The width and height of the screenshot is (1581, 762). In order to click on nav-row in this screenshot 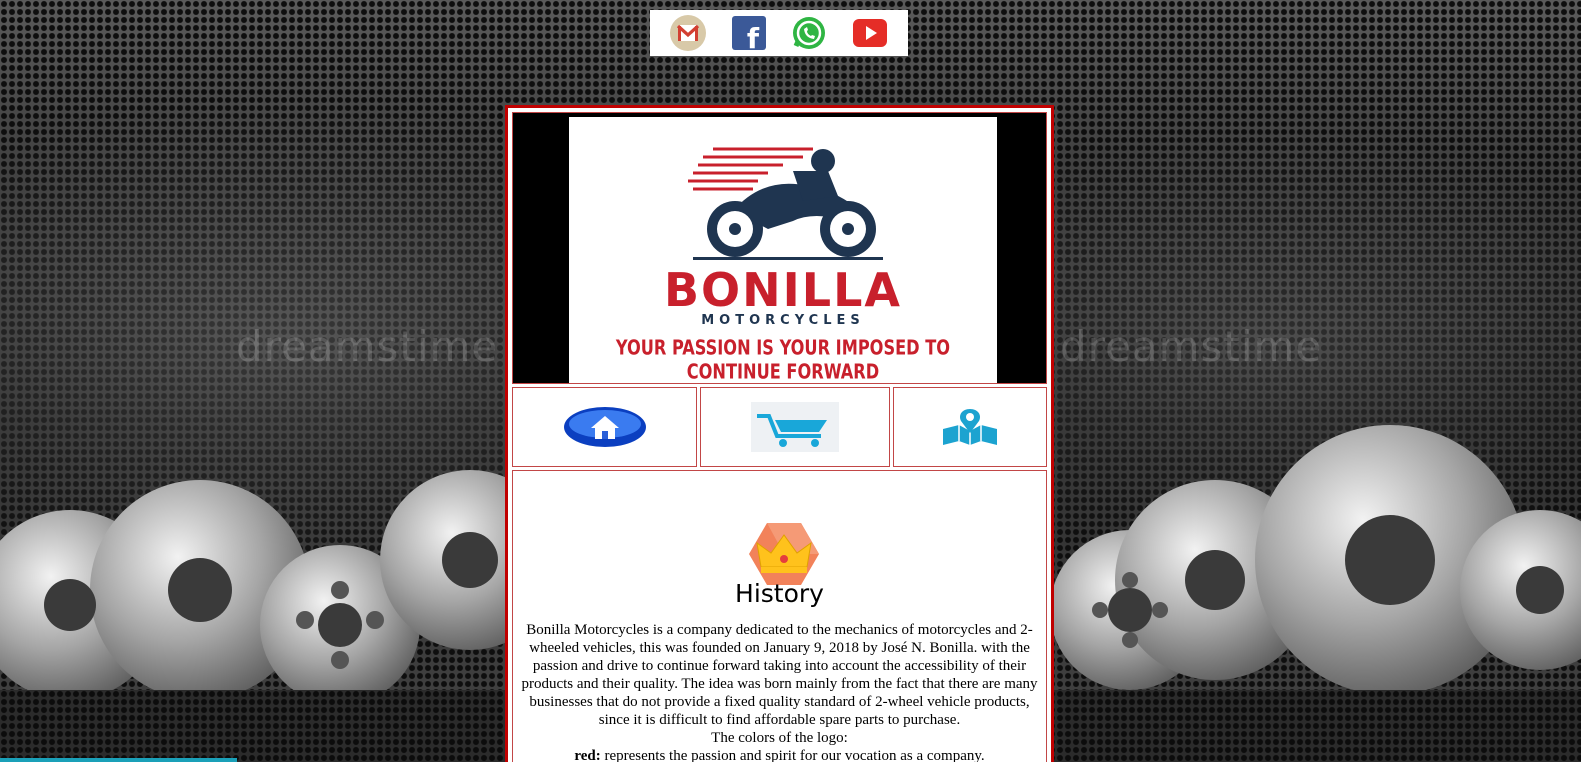, I will do `click(779, 427)`.